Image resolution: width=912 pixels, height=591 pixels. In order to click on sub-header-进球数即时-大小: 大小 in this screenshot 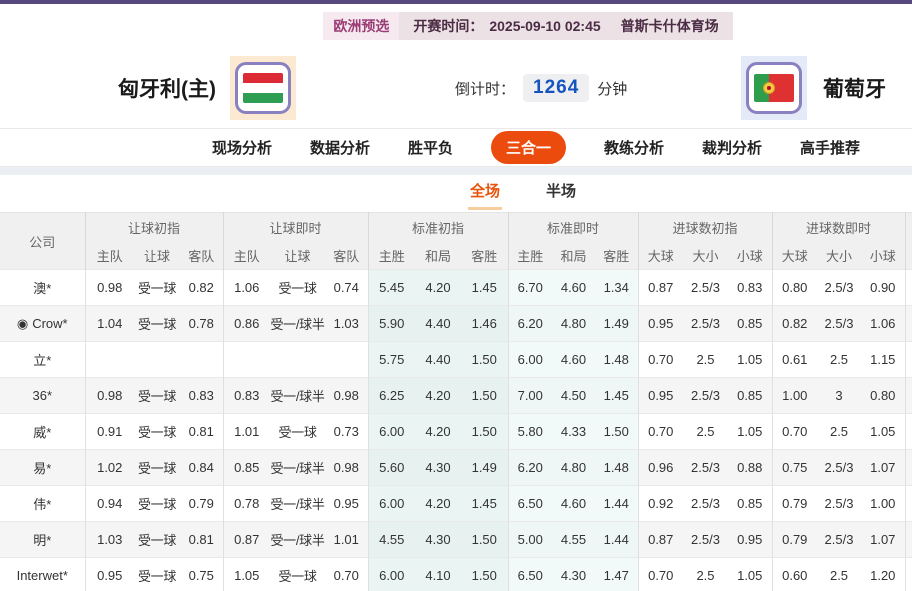, I will do `click(839, 255)`.